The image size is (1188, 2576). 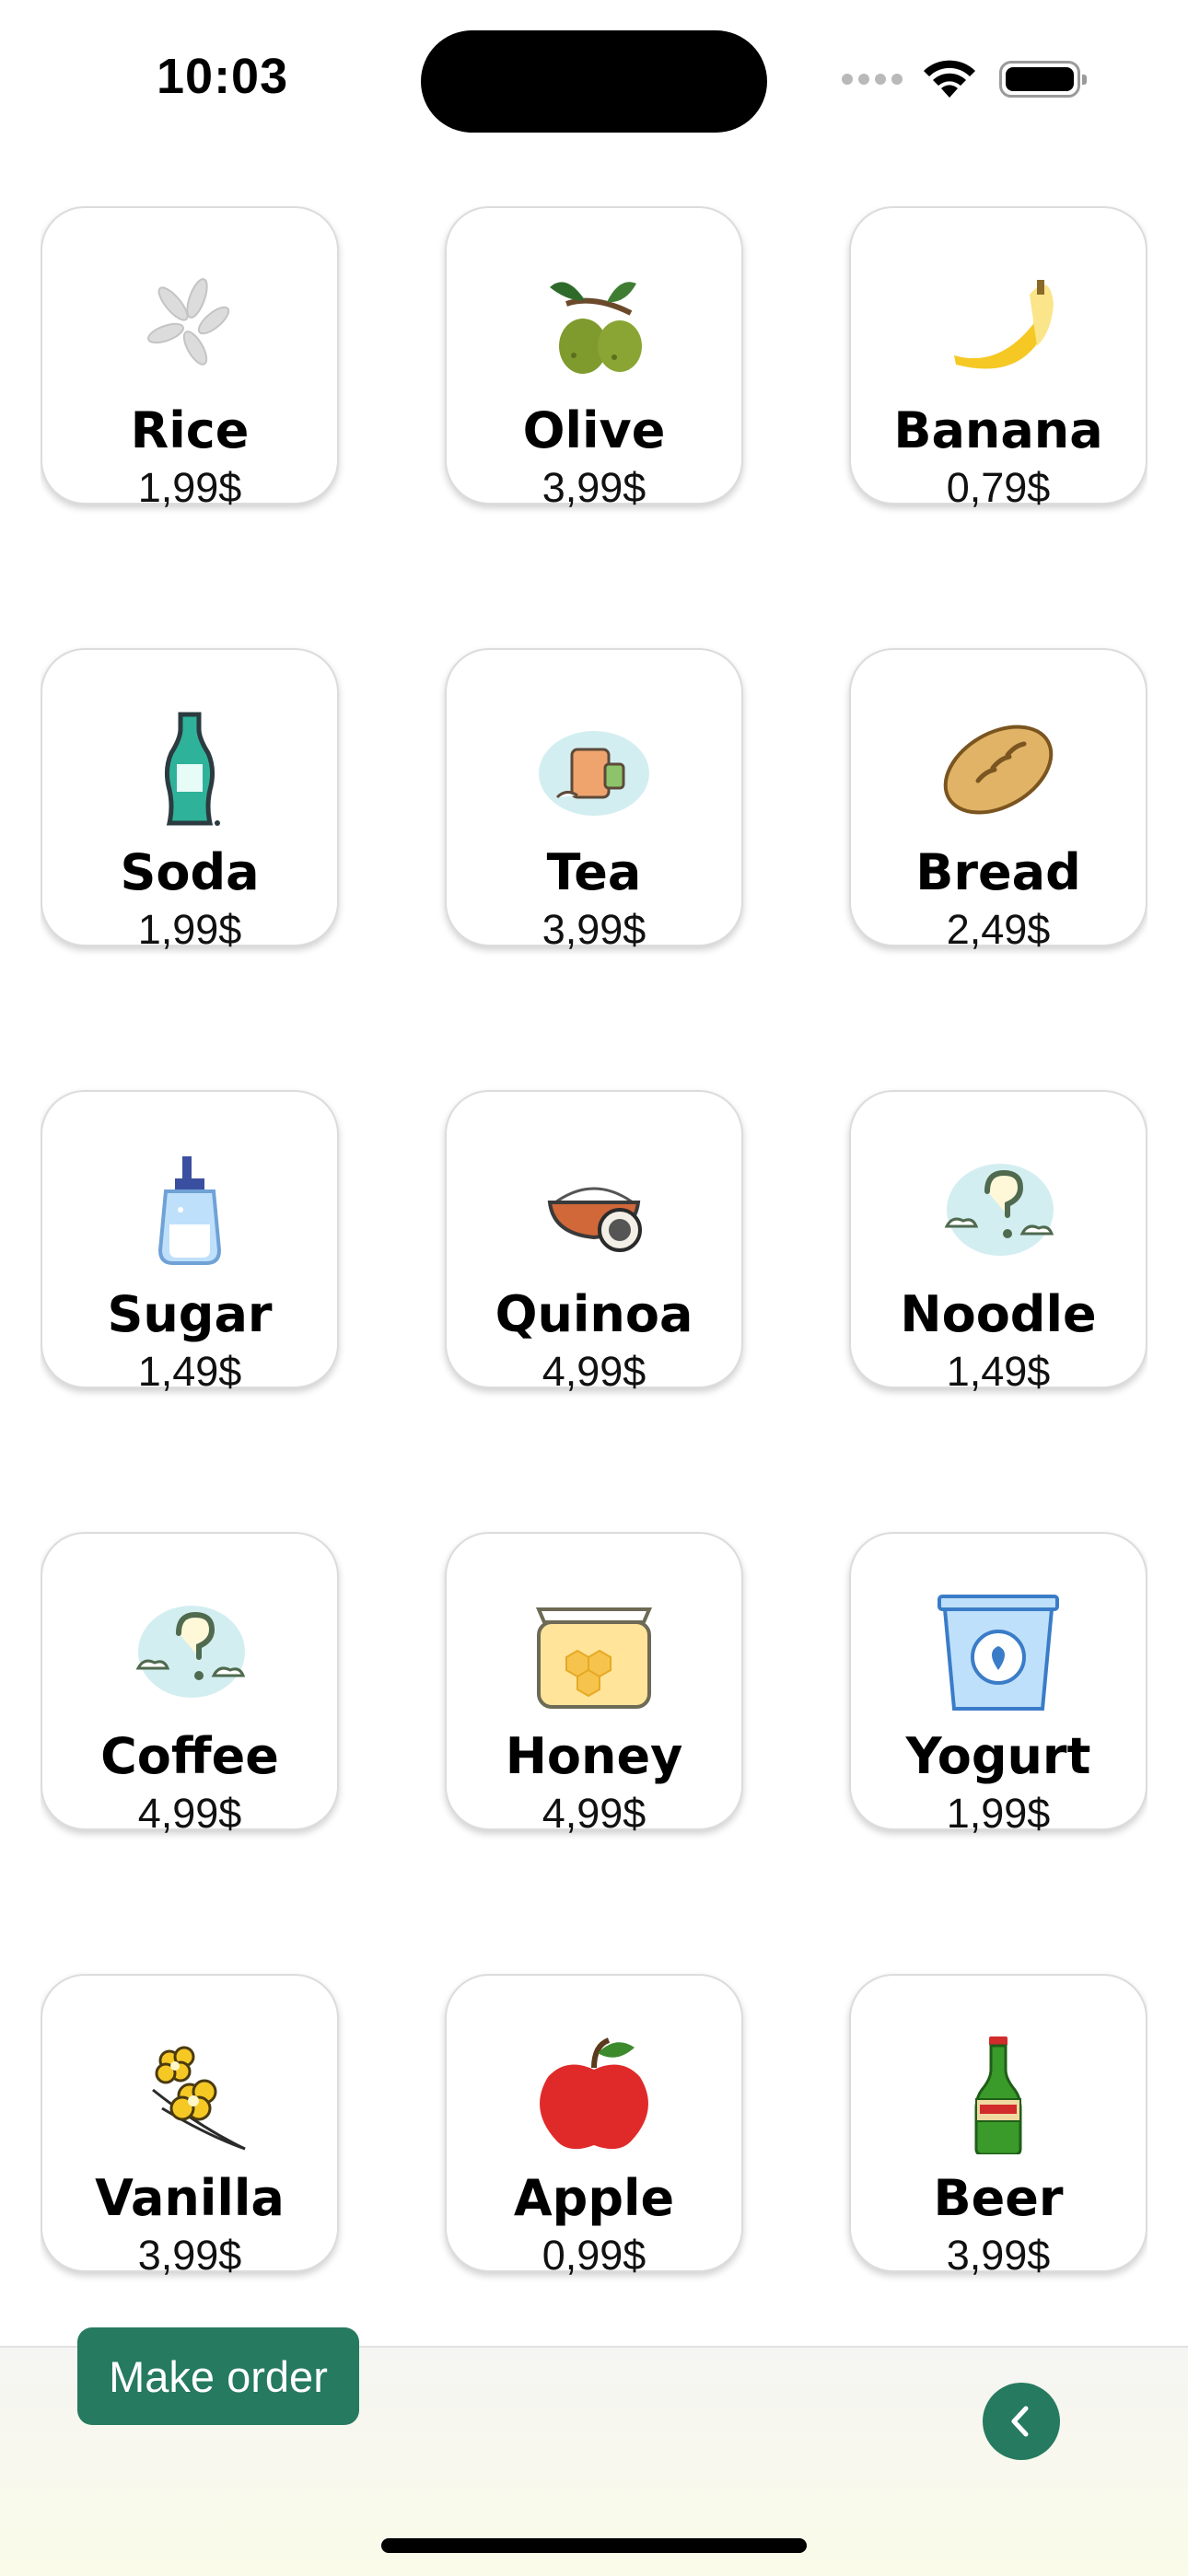 I want to click on product-name: Quinoa, so click(x=594, y=1314).